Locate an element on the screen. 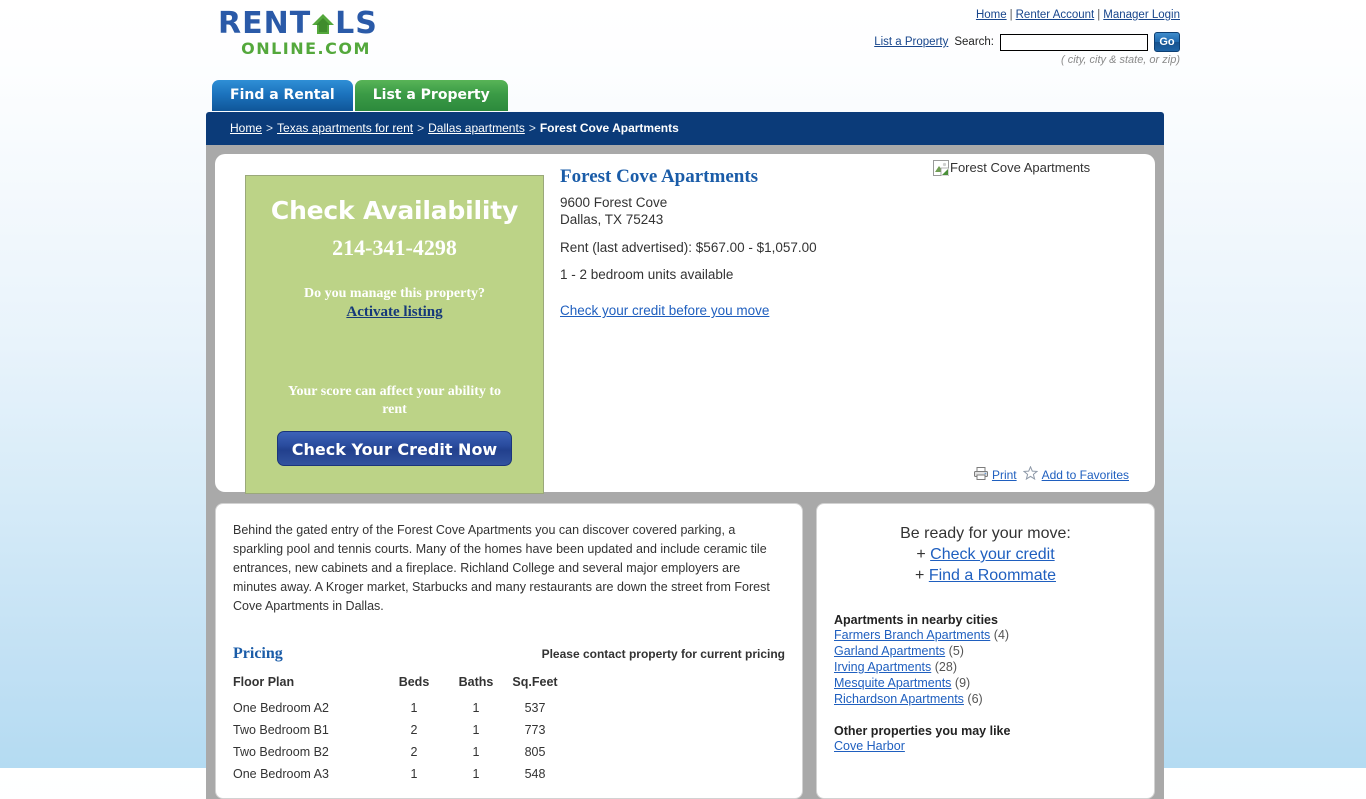  star-icon is located at coordinates (1030, 474).